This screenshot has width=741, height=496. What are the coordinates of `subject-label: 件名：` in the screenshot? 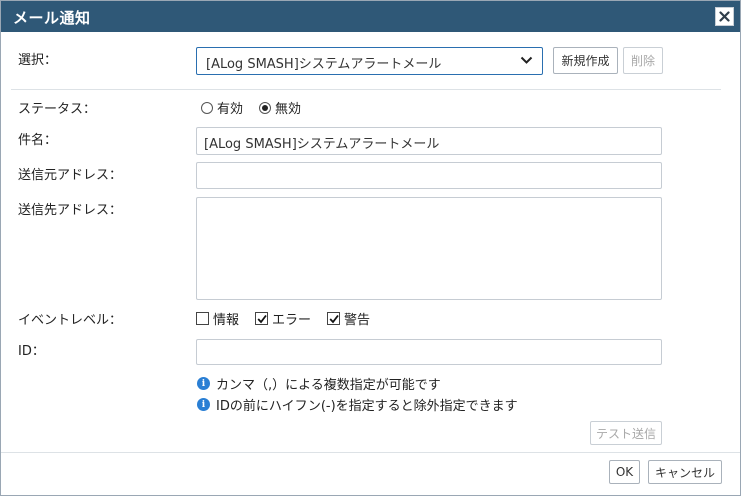 It's located at (38, 140).